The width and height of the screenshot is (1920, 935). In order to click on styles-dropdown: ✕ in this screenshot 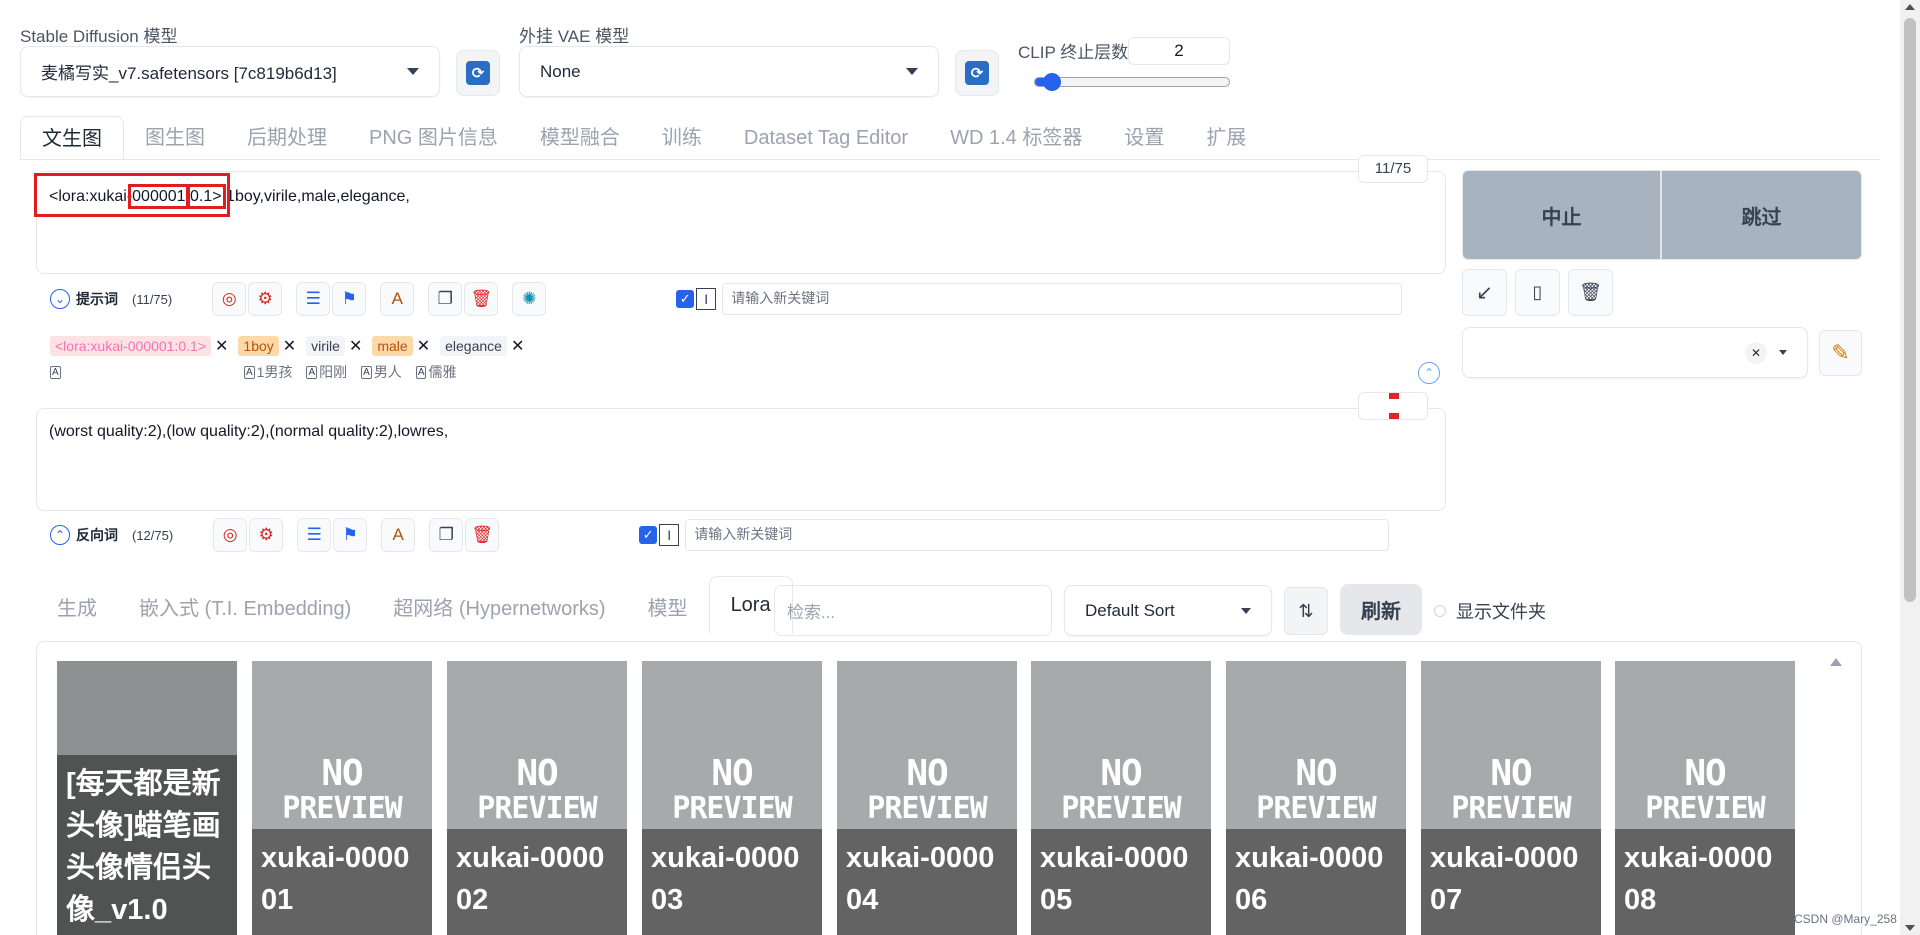, I will do `click(1635, 352)`.